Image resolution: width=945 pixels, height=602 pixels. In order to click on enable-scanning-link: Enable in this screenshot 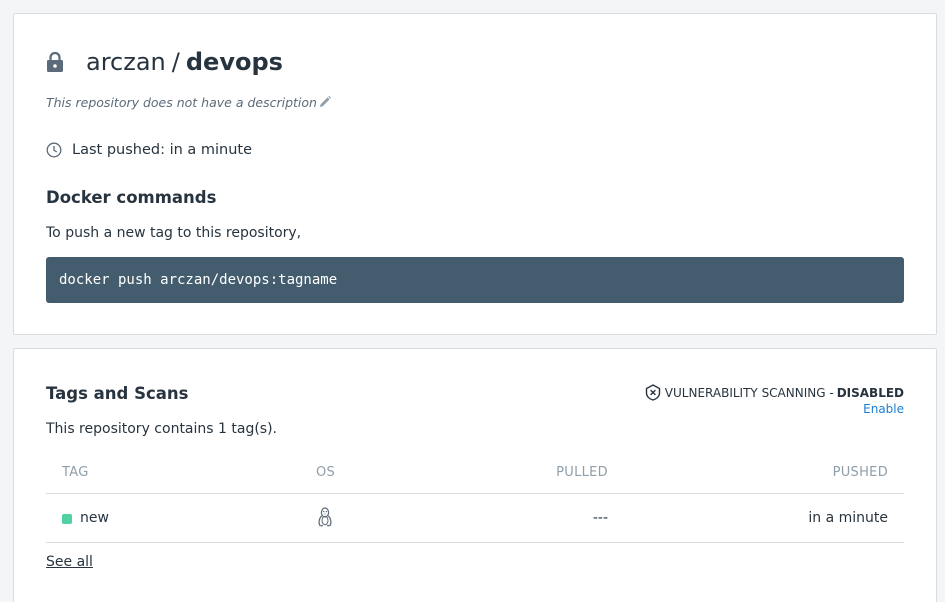, I will do `click(883, 409)`.